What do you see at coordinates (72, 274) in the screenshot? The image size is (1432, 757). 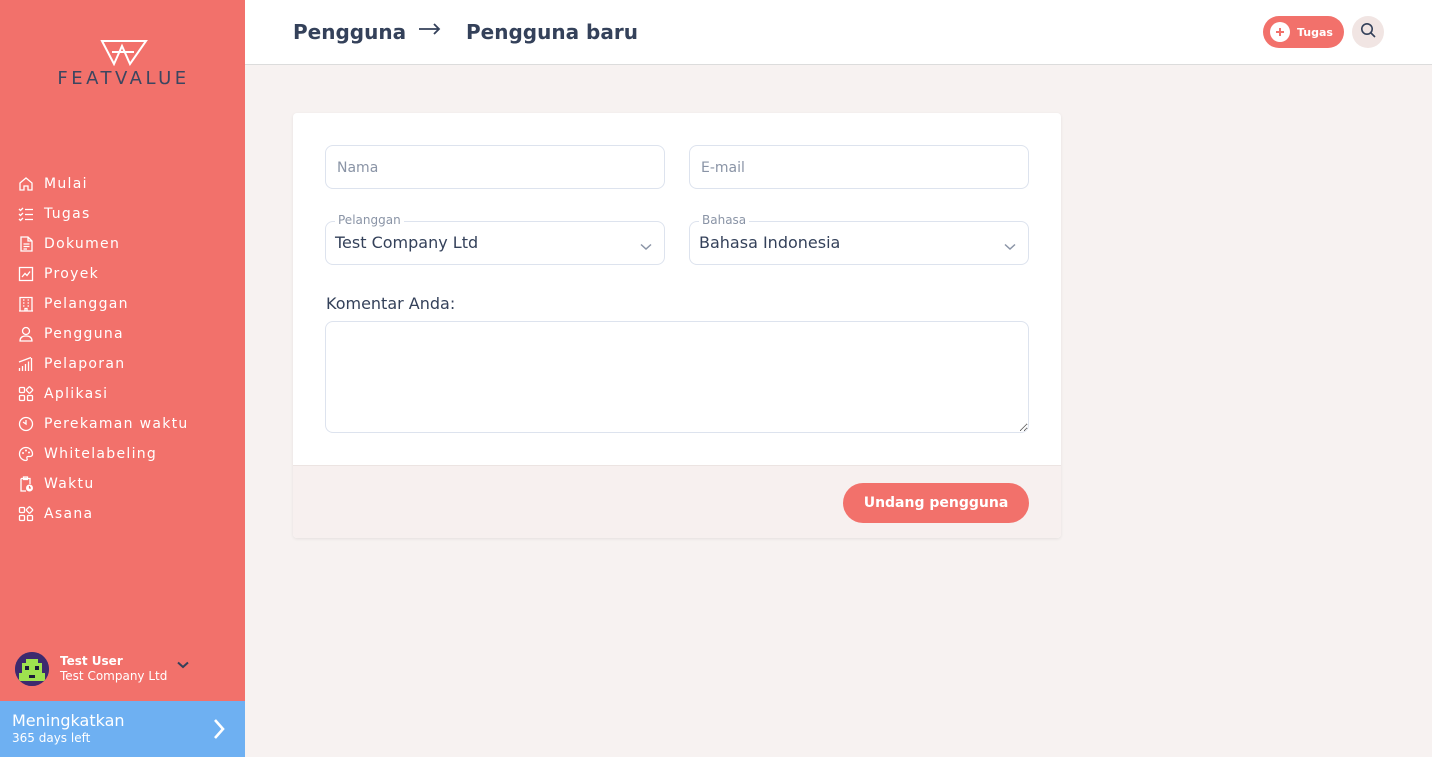 I see `sidebar-item-label: Proyek` at bounding box center [72, 274].